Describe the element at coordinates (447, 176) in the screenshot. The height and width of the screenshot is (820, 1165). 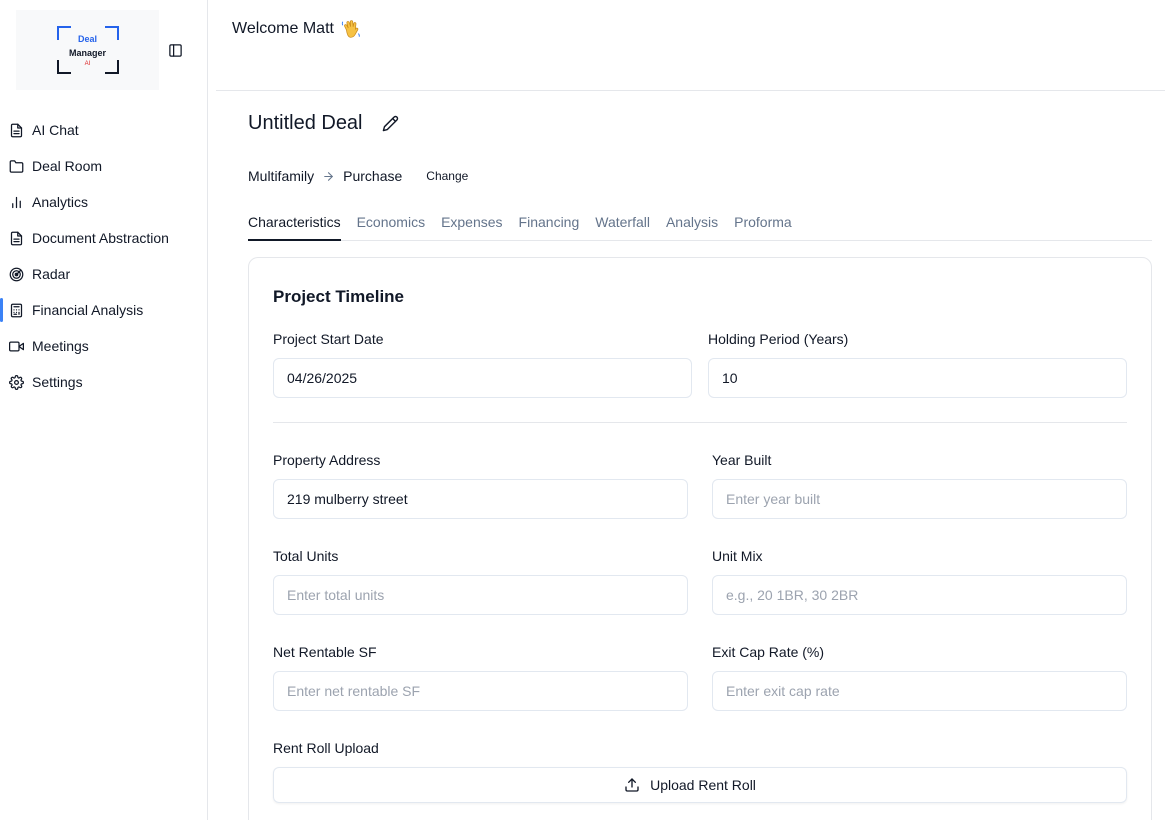
I see `change-button: Change` at that location.